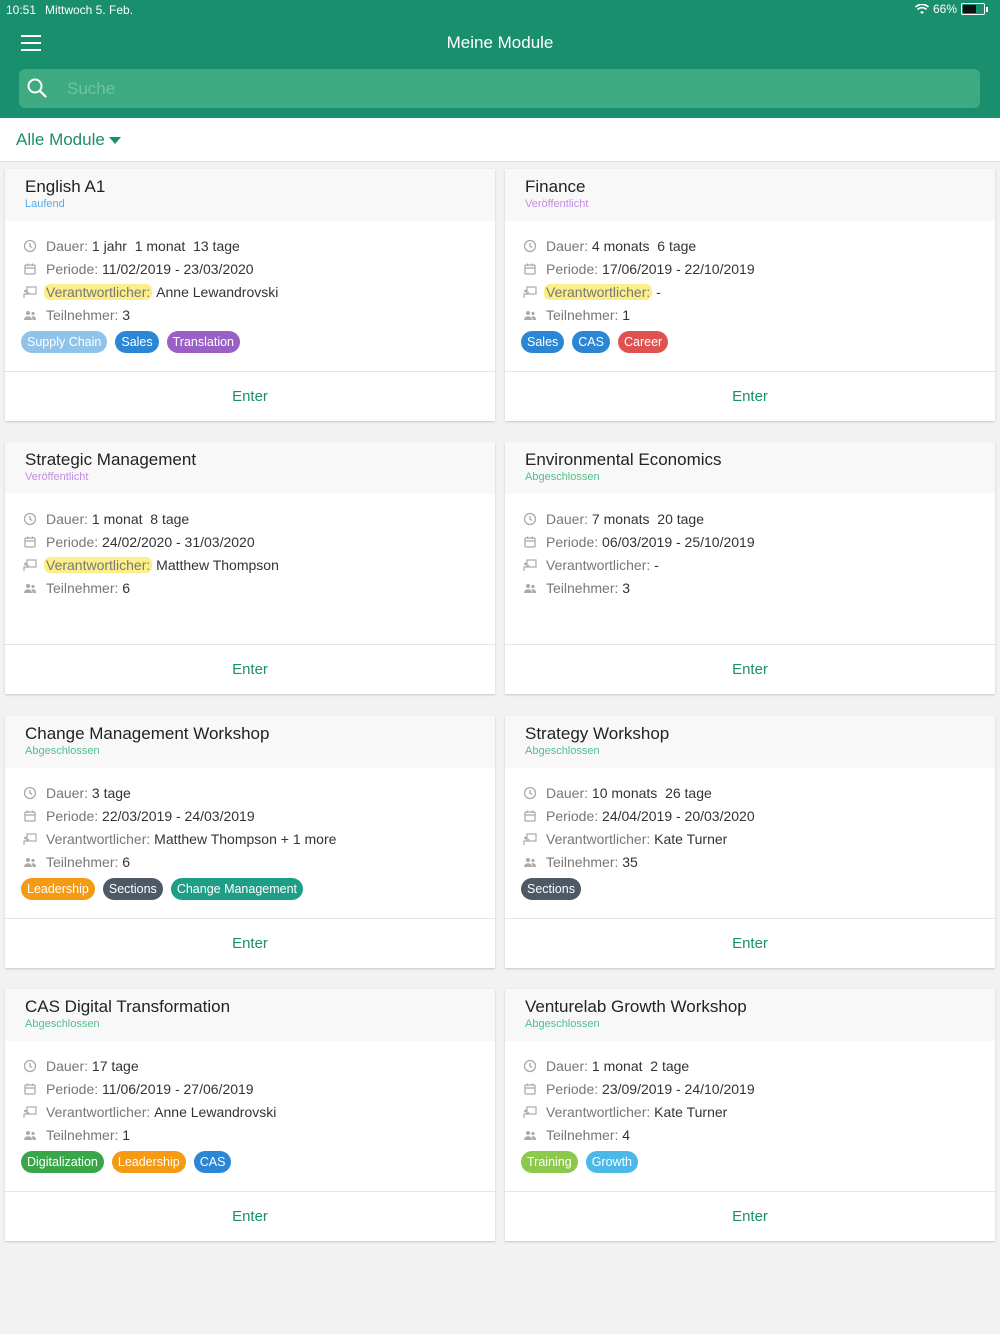 The image size is (1000, 1334). Describe the element at coordinates (551, 889) in the screenshot. I see `tag-list: Sections` at that location.